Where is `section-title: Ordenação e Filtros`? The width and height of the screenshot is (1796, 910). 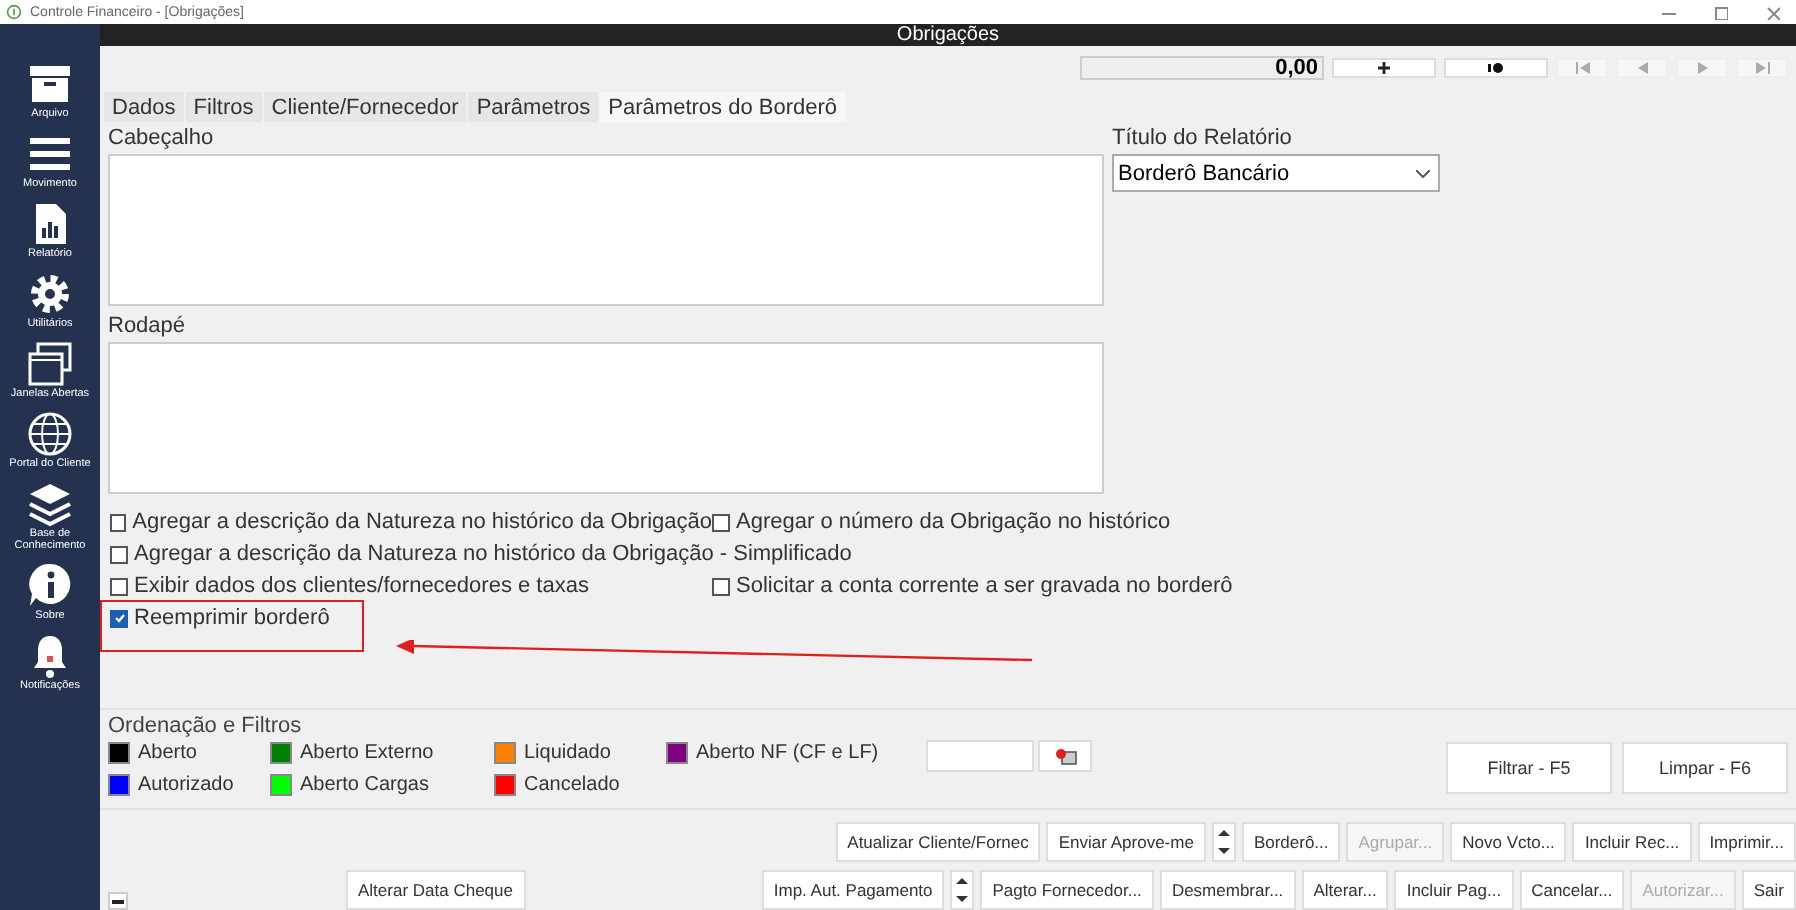
section-title: Ordenação e Filtros is located at coordinates (206, 727).